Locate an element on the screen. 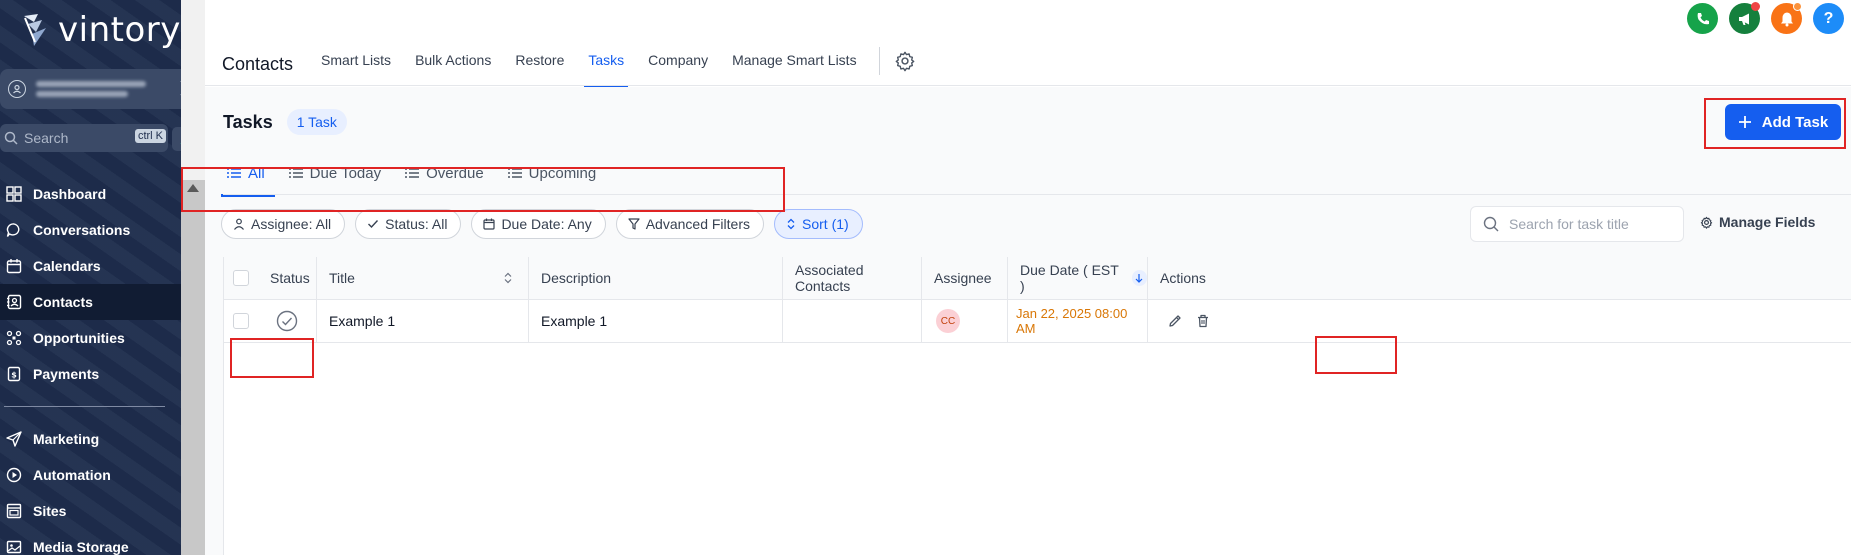 This screenshot has height=555, width=1851. row-description: Example 1 is located at coordinates (656, 321).